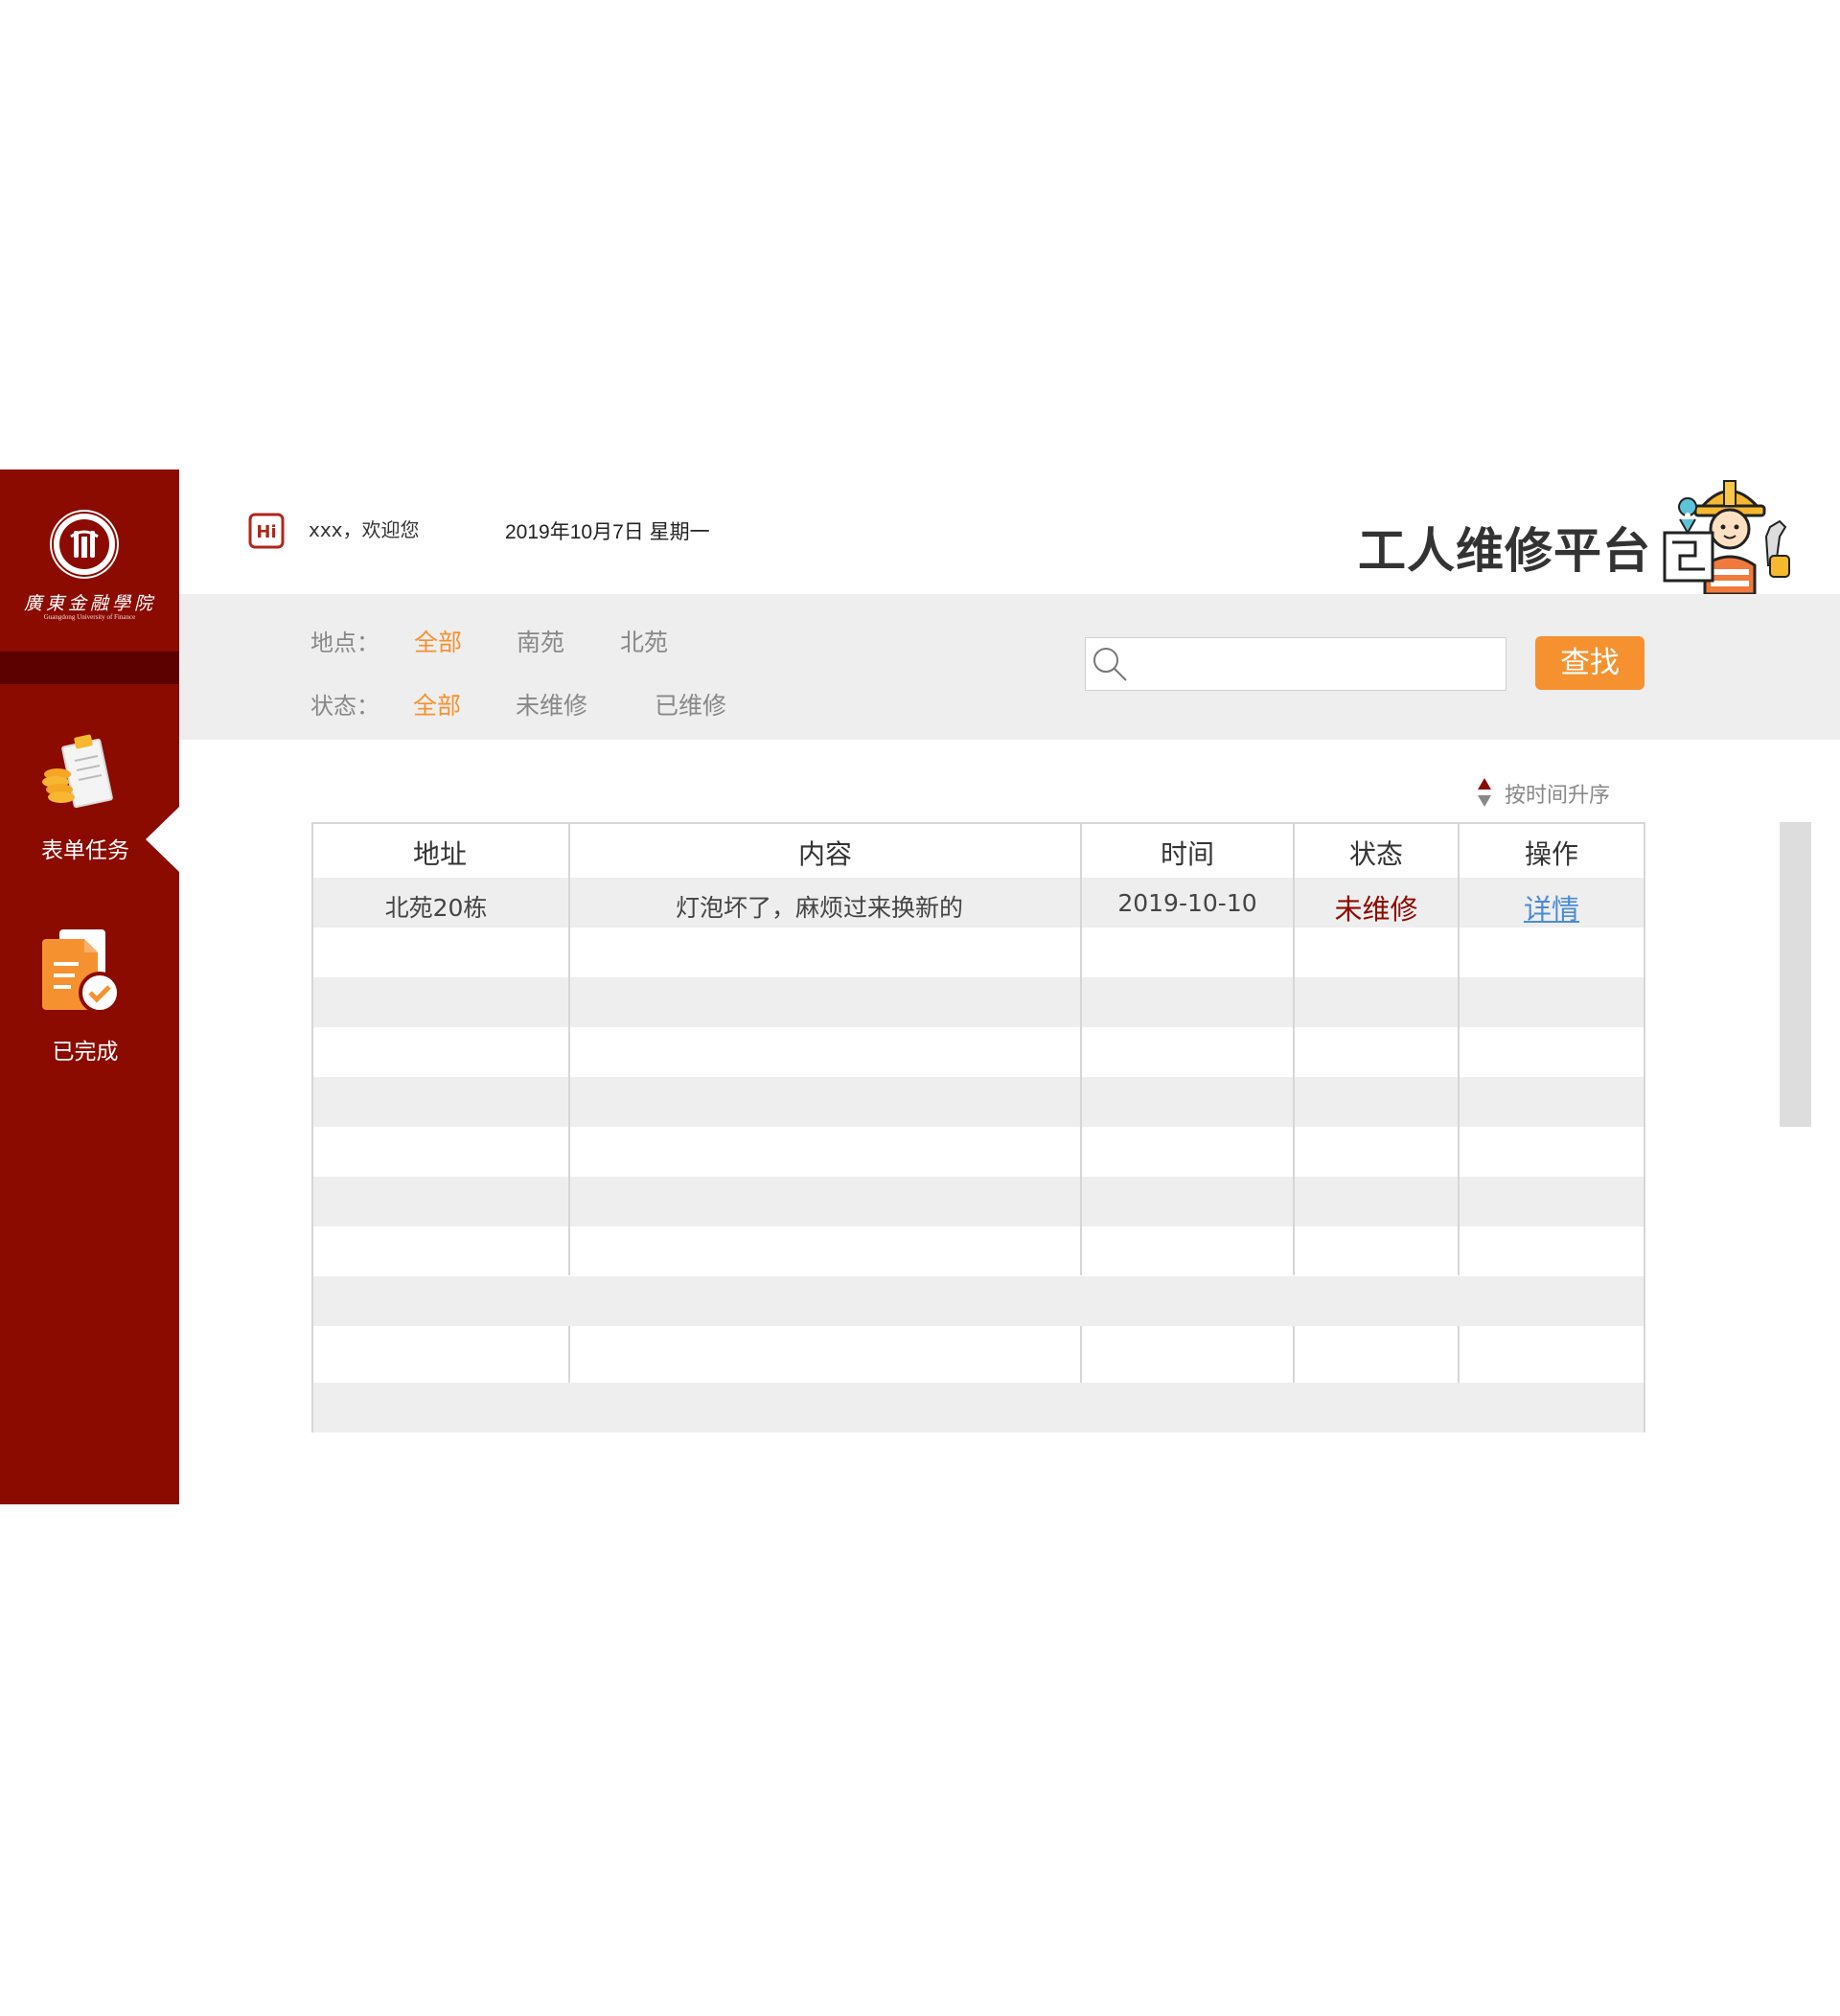 The image size is (1840, 2016). What do you see at coordinates (1187, 903) in the screenshot?
I see `cell-time: 2019-10-10` at bounding box center [1187, 903].